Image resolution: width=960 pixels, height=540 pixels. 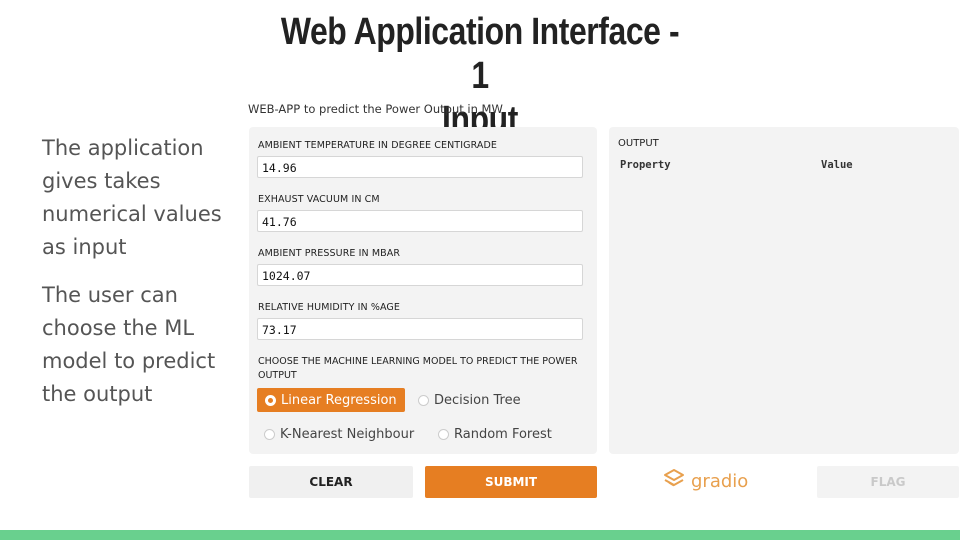 I want to click on radio-decision-tree: Decision Tree, so click(x=469, y=400).